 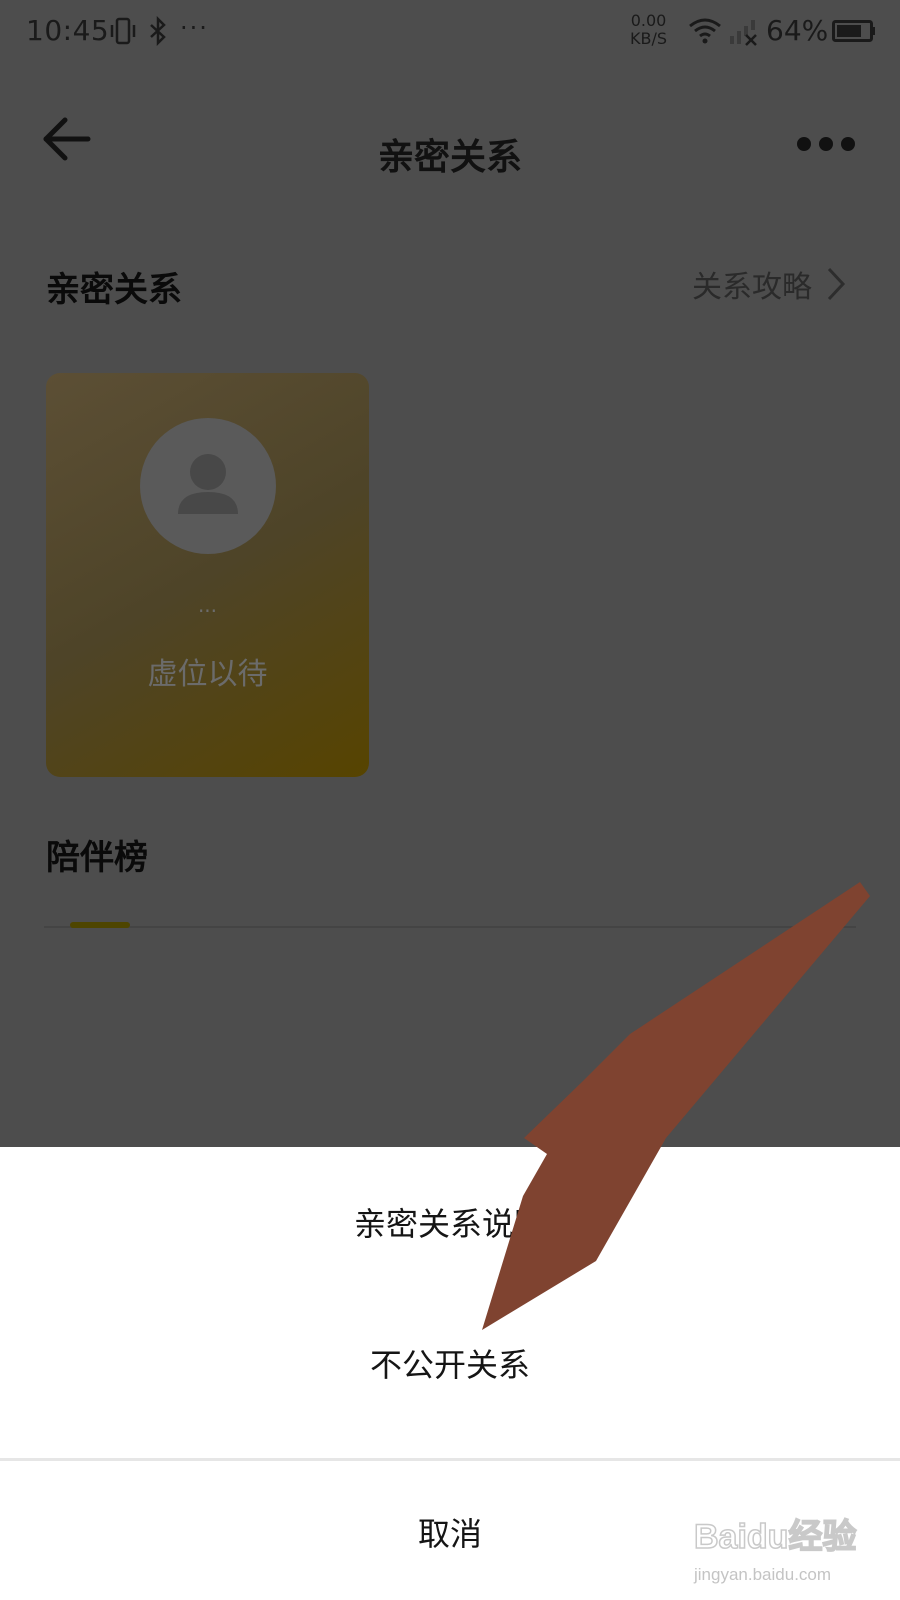 I want to click on more-options-icon, so click(x=826, y=144).